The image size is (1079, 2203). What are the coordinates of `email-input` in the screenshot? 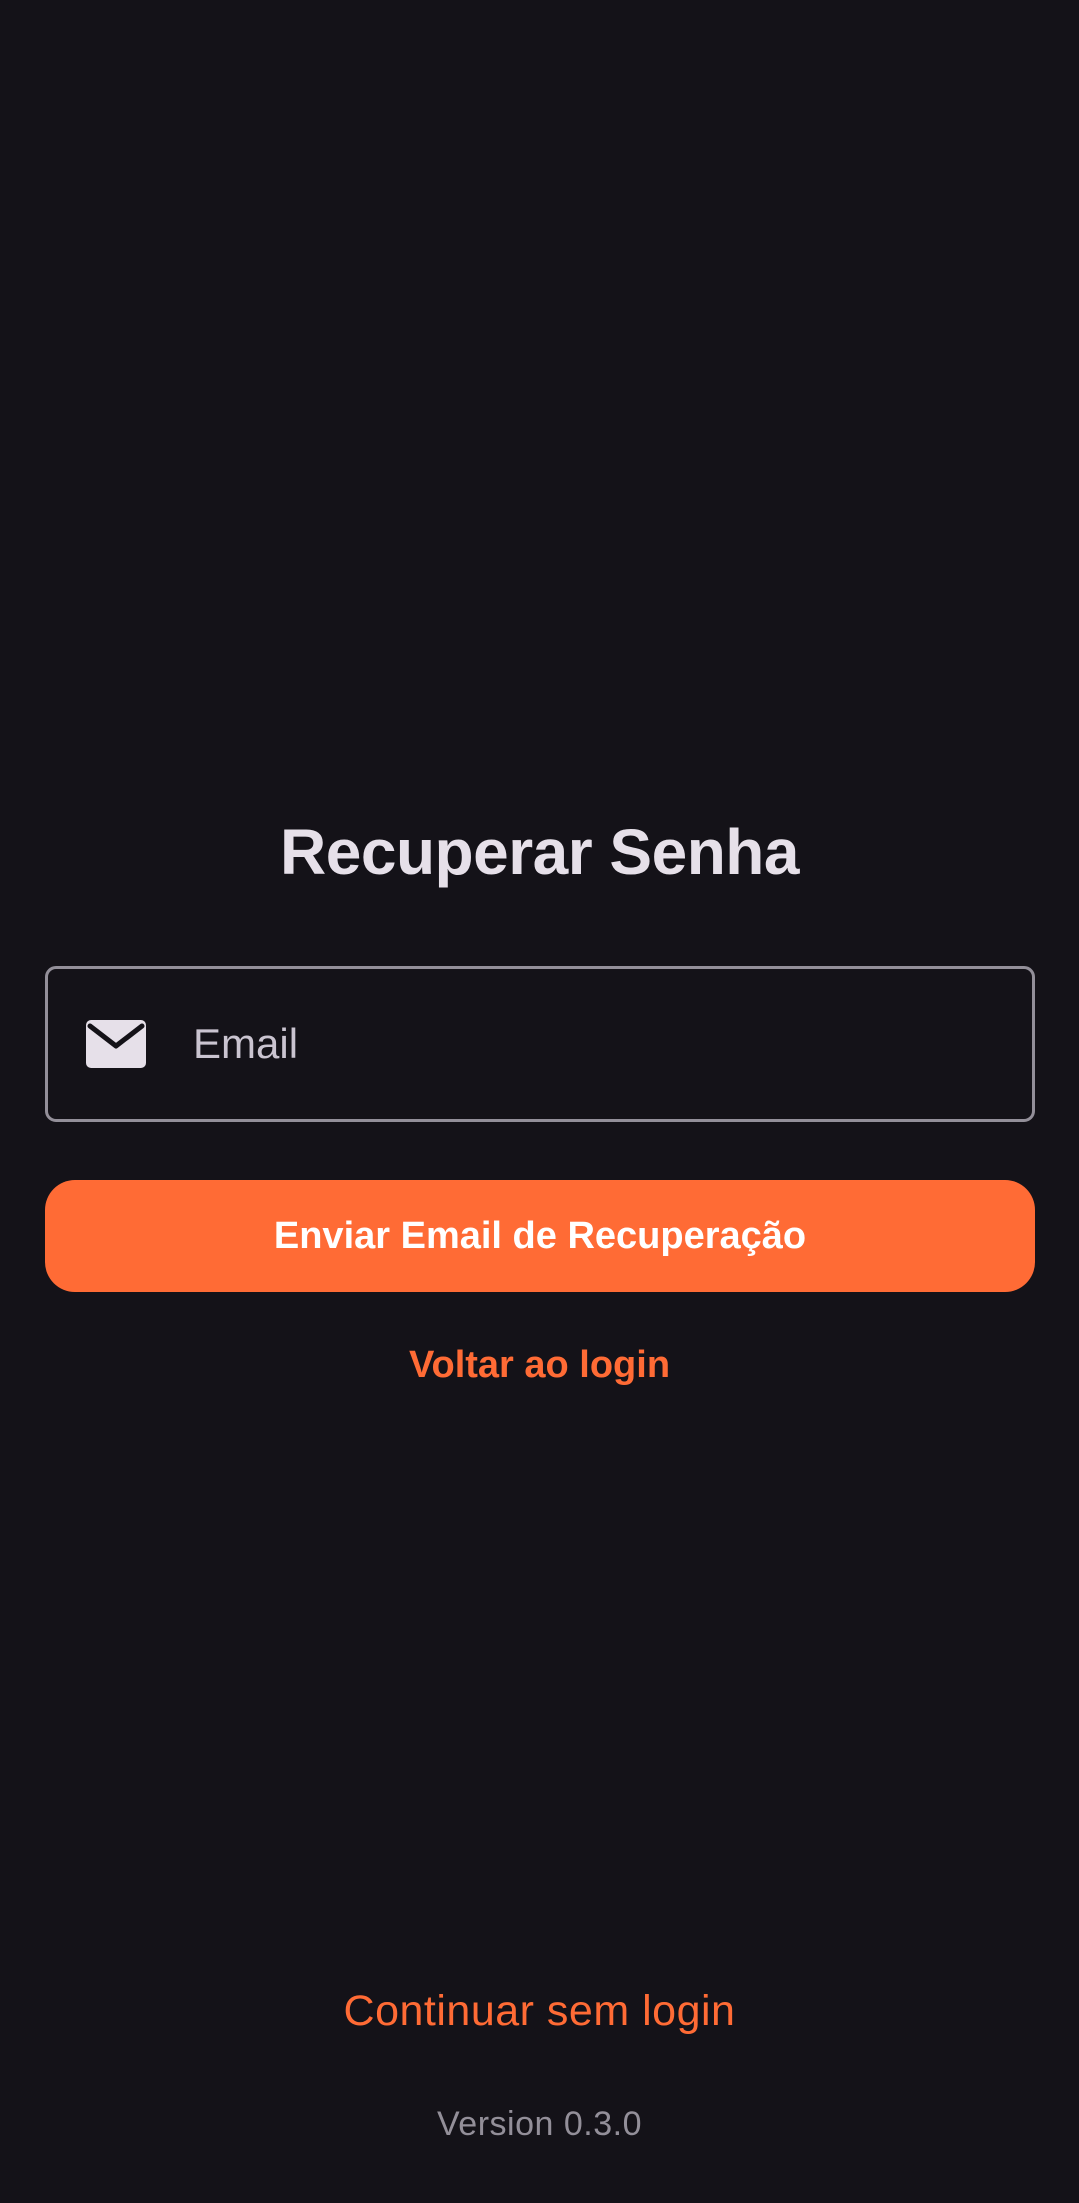 It's located at (602, 1044).